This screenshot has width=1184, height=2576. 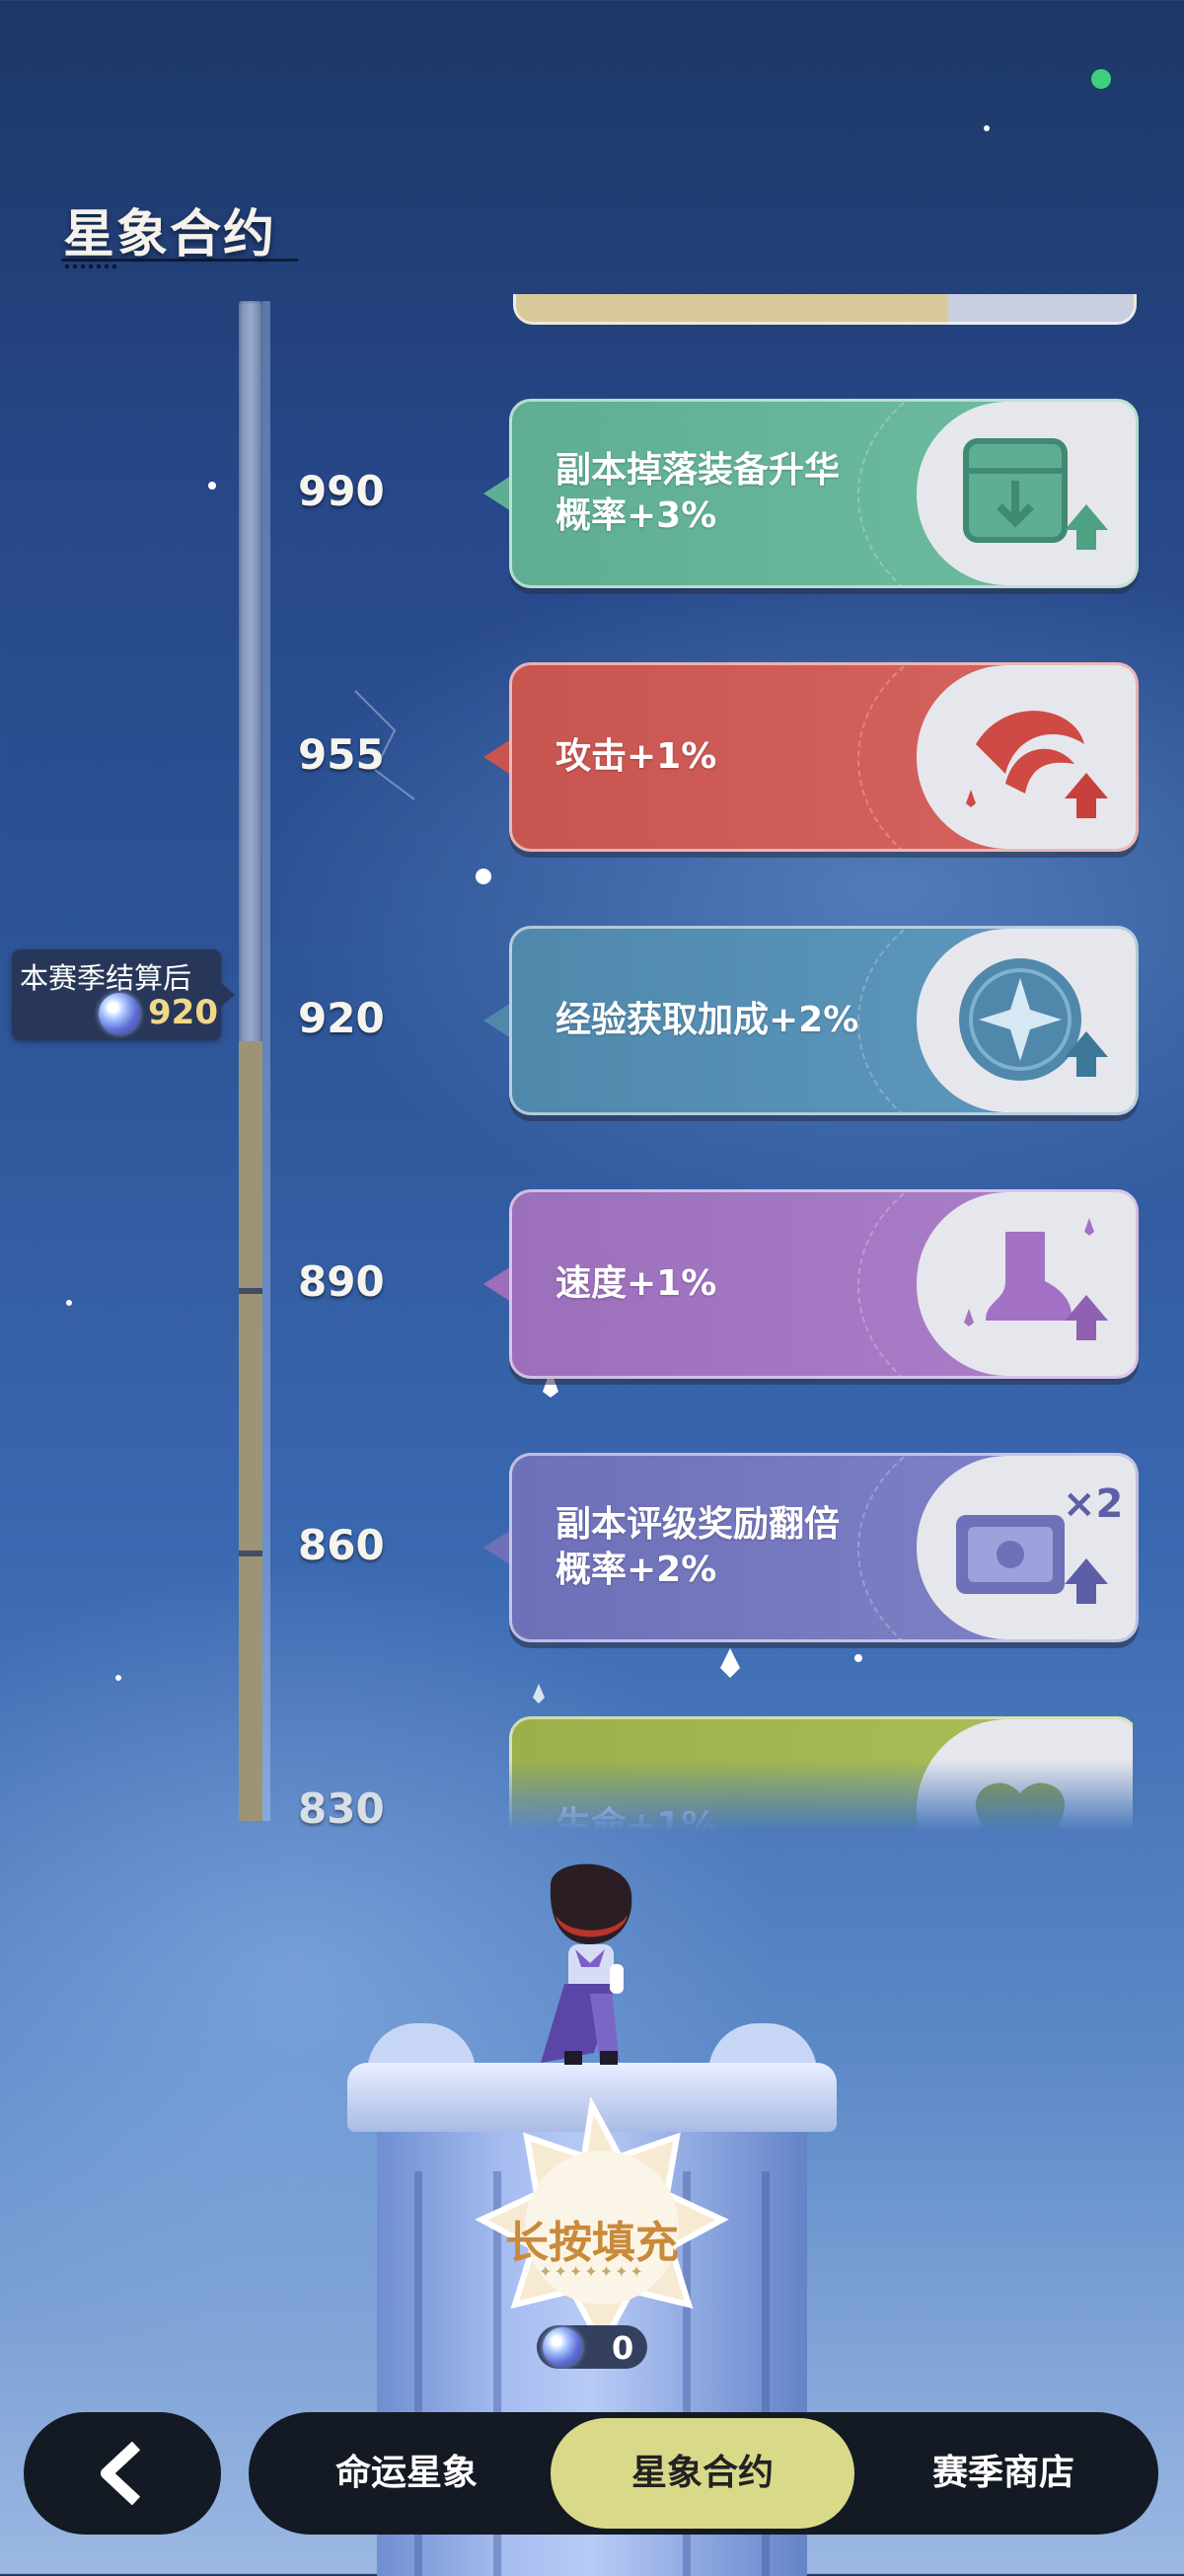 I want to click on reward-card-890: 速度+1%, so click(x=824, y=1284).